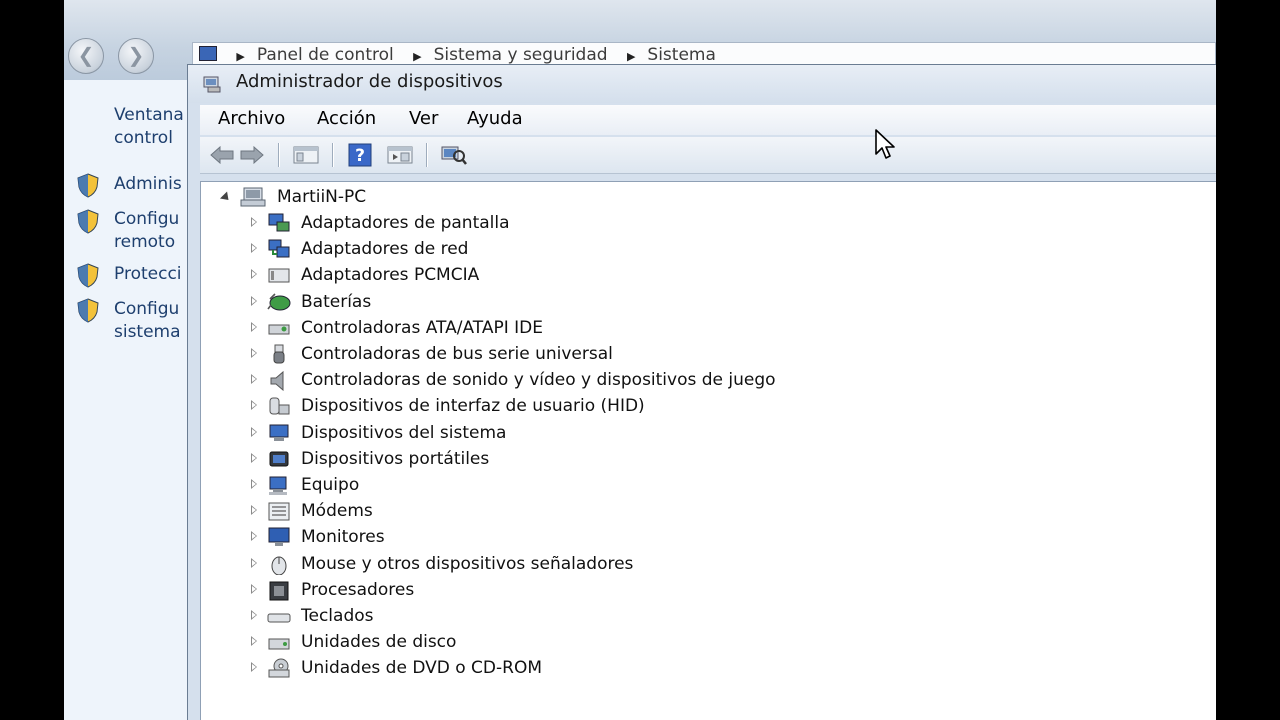 The width and height of the screenshot is (1280, 720). Describe the element at coordinates (279, 302) in the screenshot. I see `battery-icon` at that location.